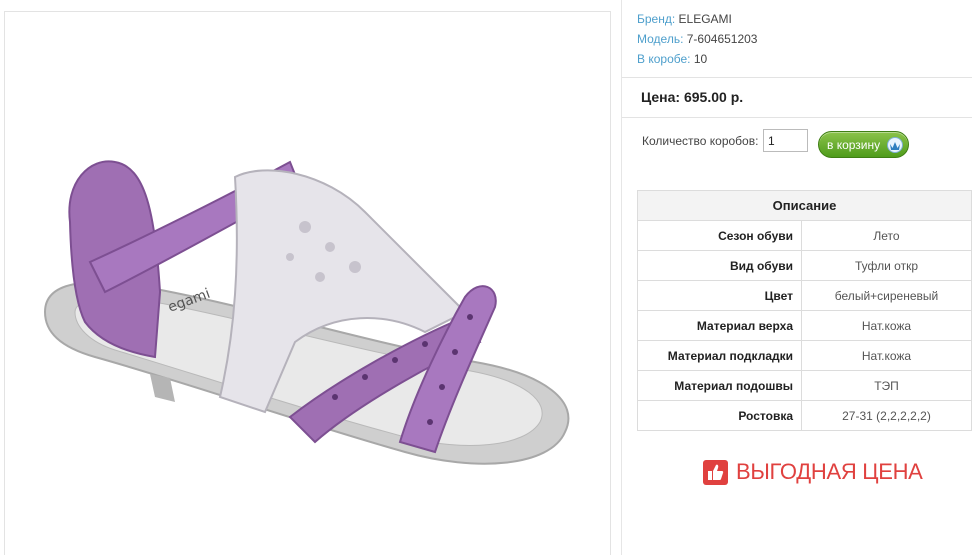  What do you see at coordinates (886, 415) in the screenshot?
I see `row-value: 27-31 (2,2,2,2,2)` at bounding box center [886, 415].